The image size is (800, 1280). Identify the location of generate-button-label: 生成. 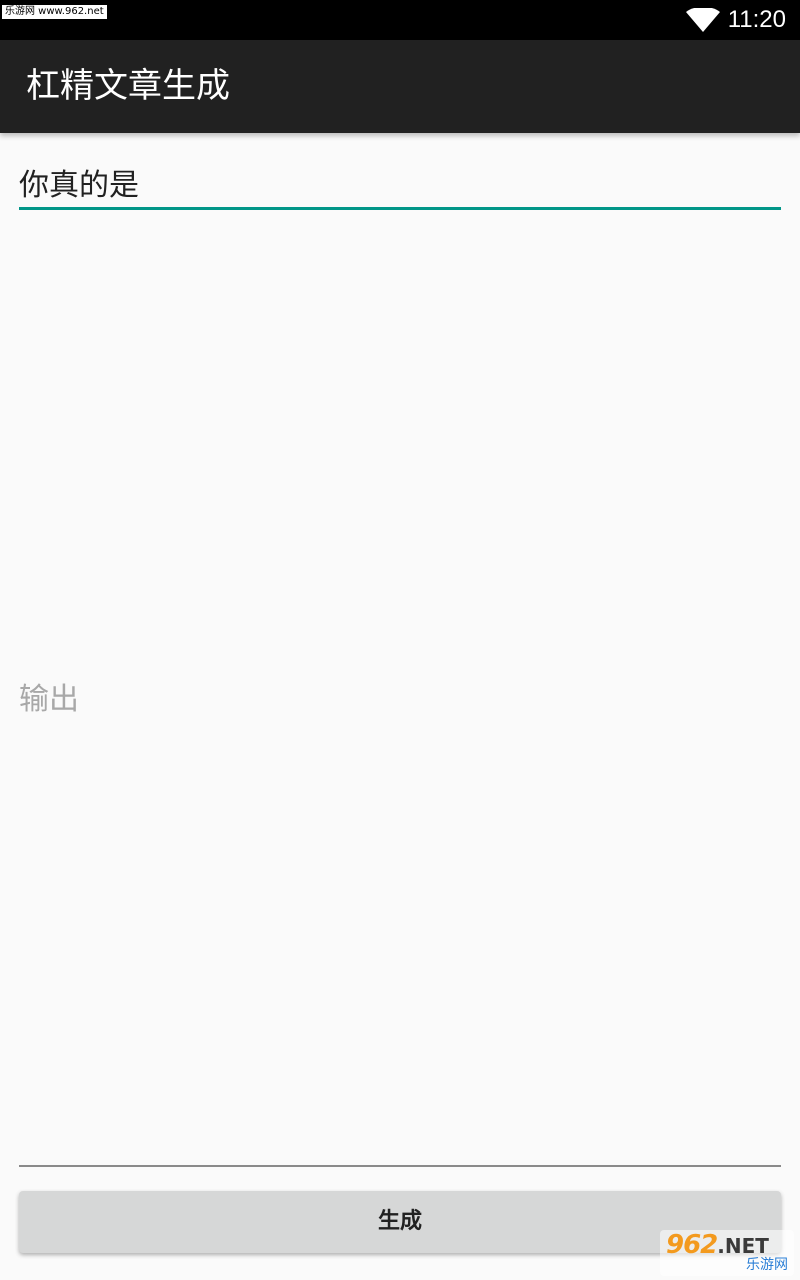
(399, 1221).